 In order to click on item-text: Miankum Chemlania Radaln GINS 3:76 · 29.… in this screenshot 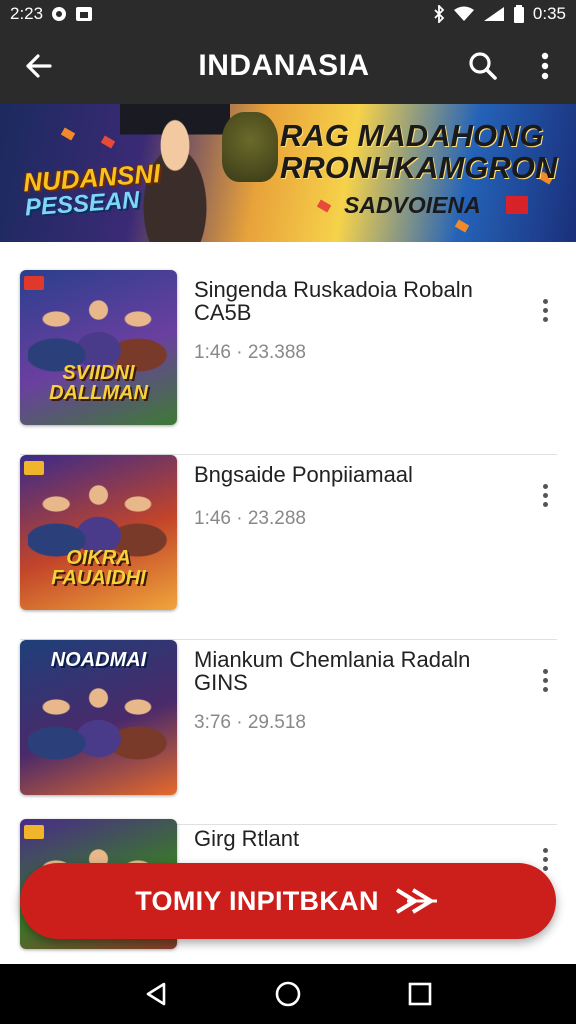, I will do `click(355, 691)`.